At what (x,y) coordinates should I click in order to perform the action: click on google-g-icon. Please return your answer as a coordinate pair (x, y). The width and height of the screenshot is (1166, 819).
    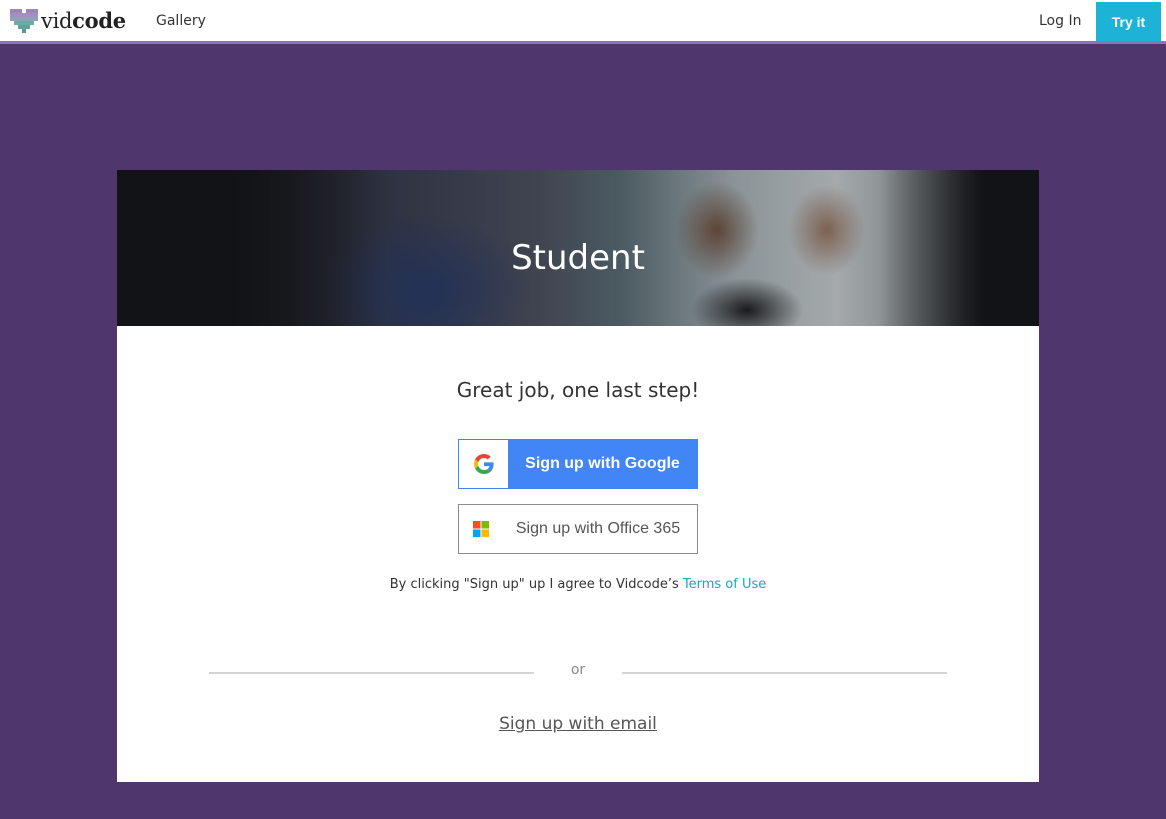
    Looking at the image, I should click on (483, 464).